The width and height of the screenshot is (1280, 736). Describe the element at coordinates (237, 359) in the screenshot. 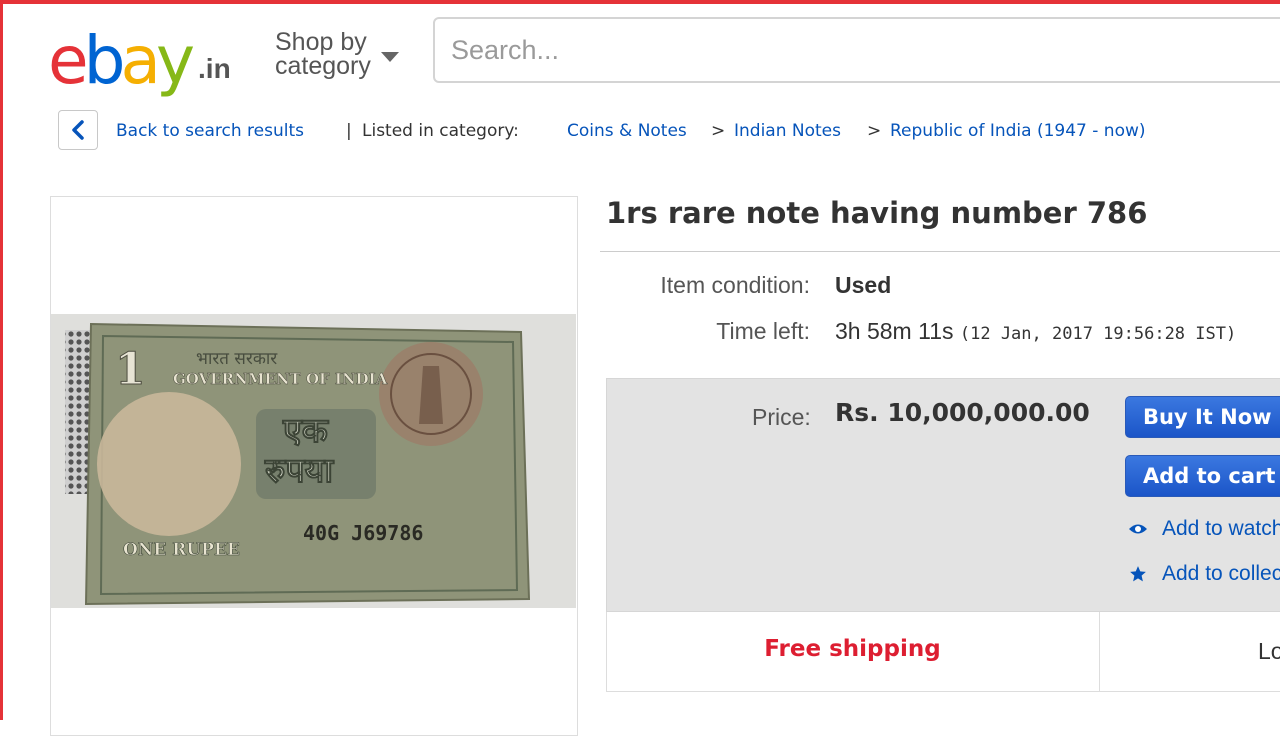

I see `note-hindi-top: भारत सरकार` at that location.